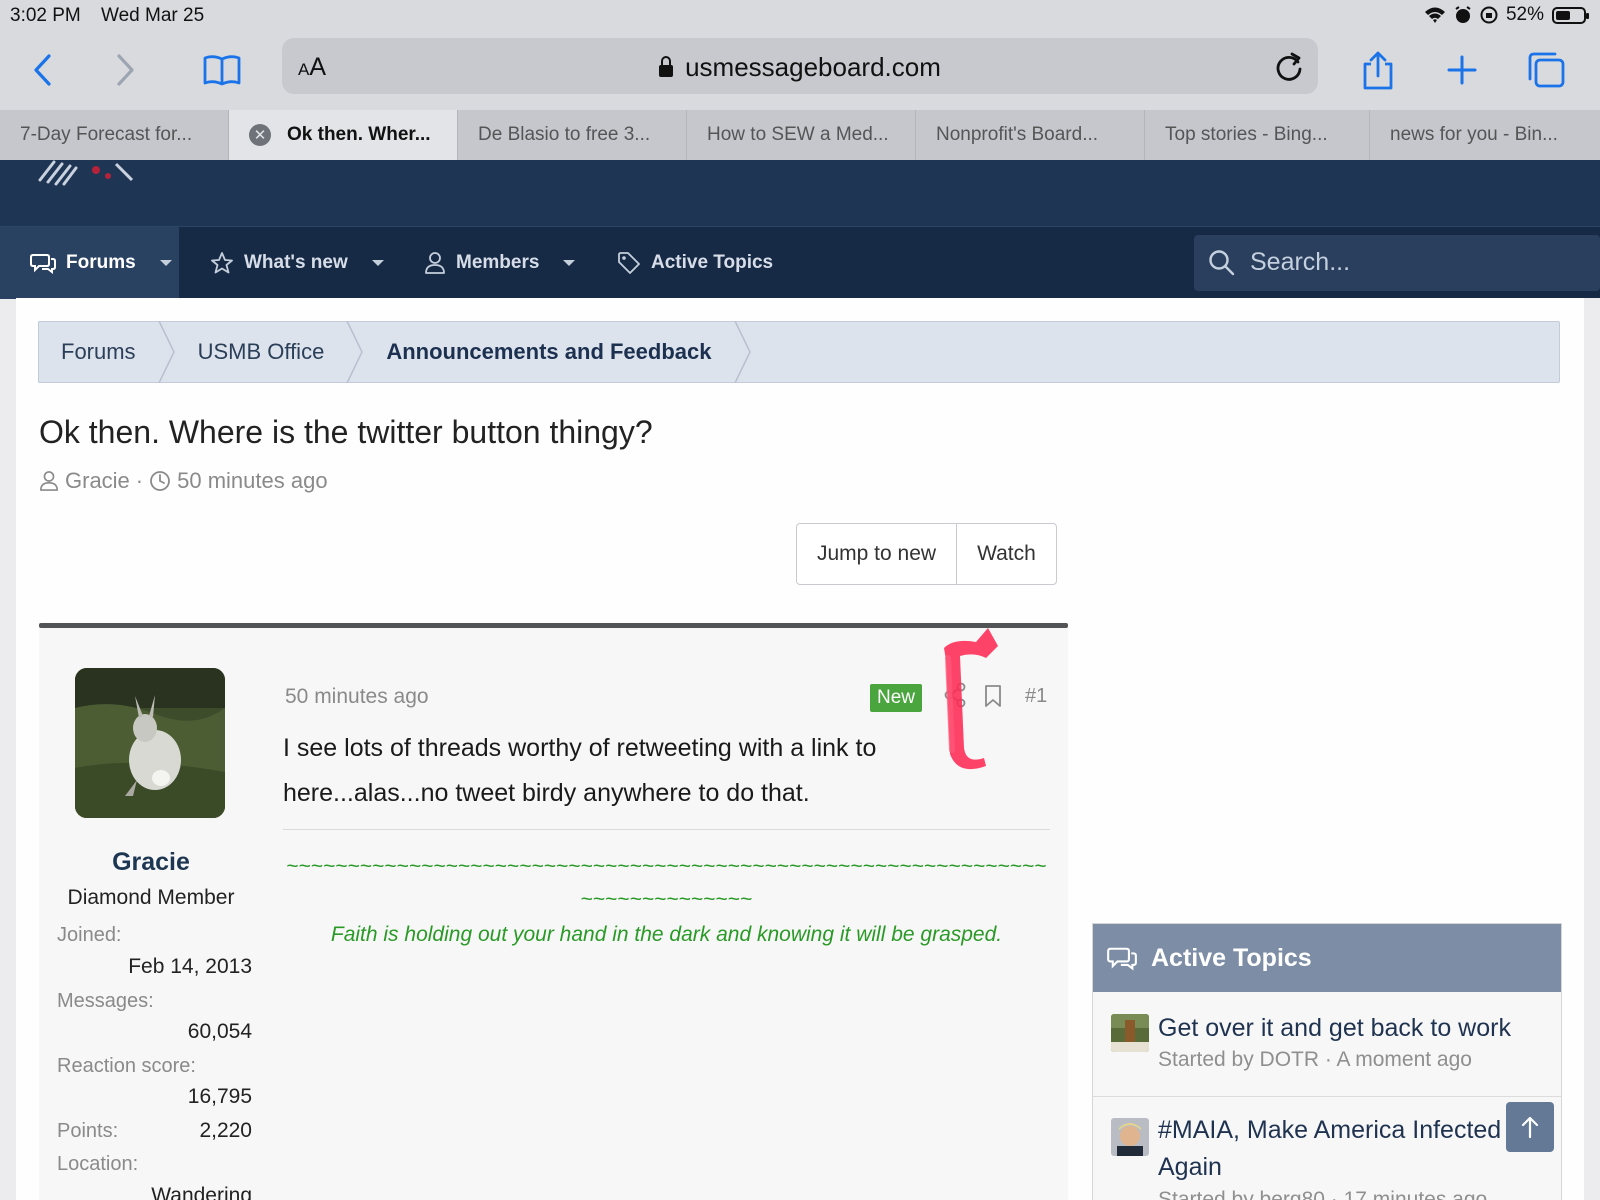 This screenshot has height=1200, width=1600. I want to click on points-label: Points:, so click(88, 1131).